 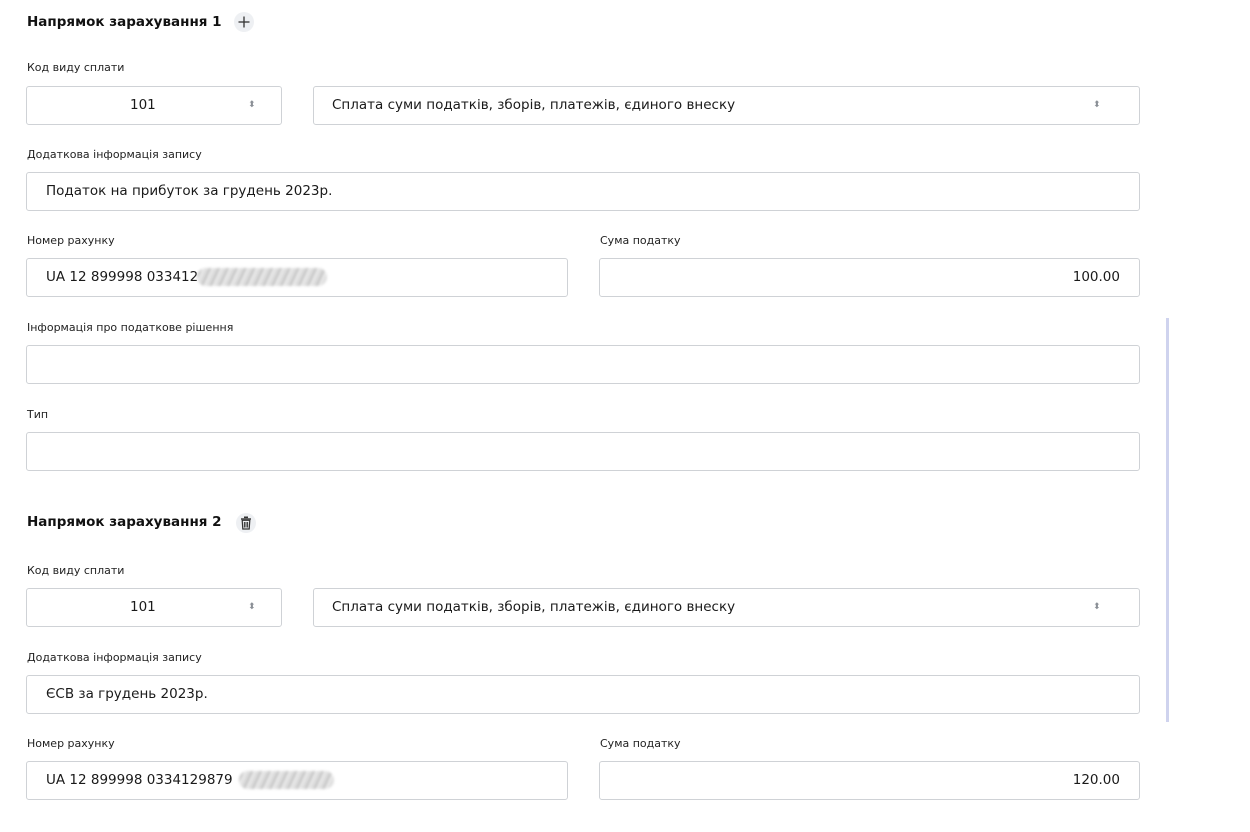 I want to click on add-section-button, so click(x=244, y=22).